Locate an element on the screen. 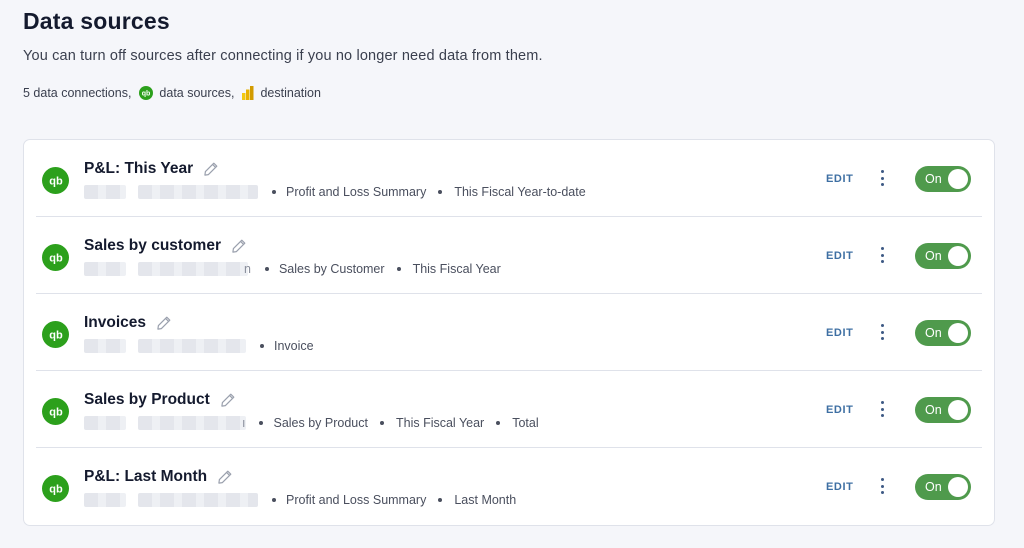  connection-name: Sales by Product is located at coordinates (147, 399).